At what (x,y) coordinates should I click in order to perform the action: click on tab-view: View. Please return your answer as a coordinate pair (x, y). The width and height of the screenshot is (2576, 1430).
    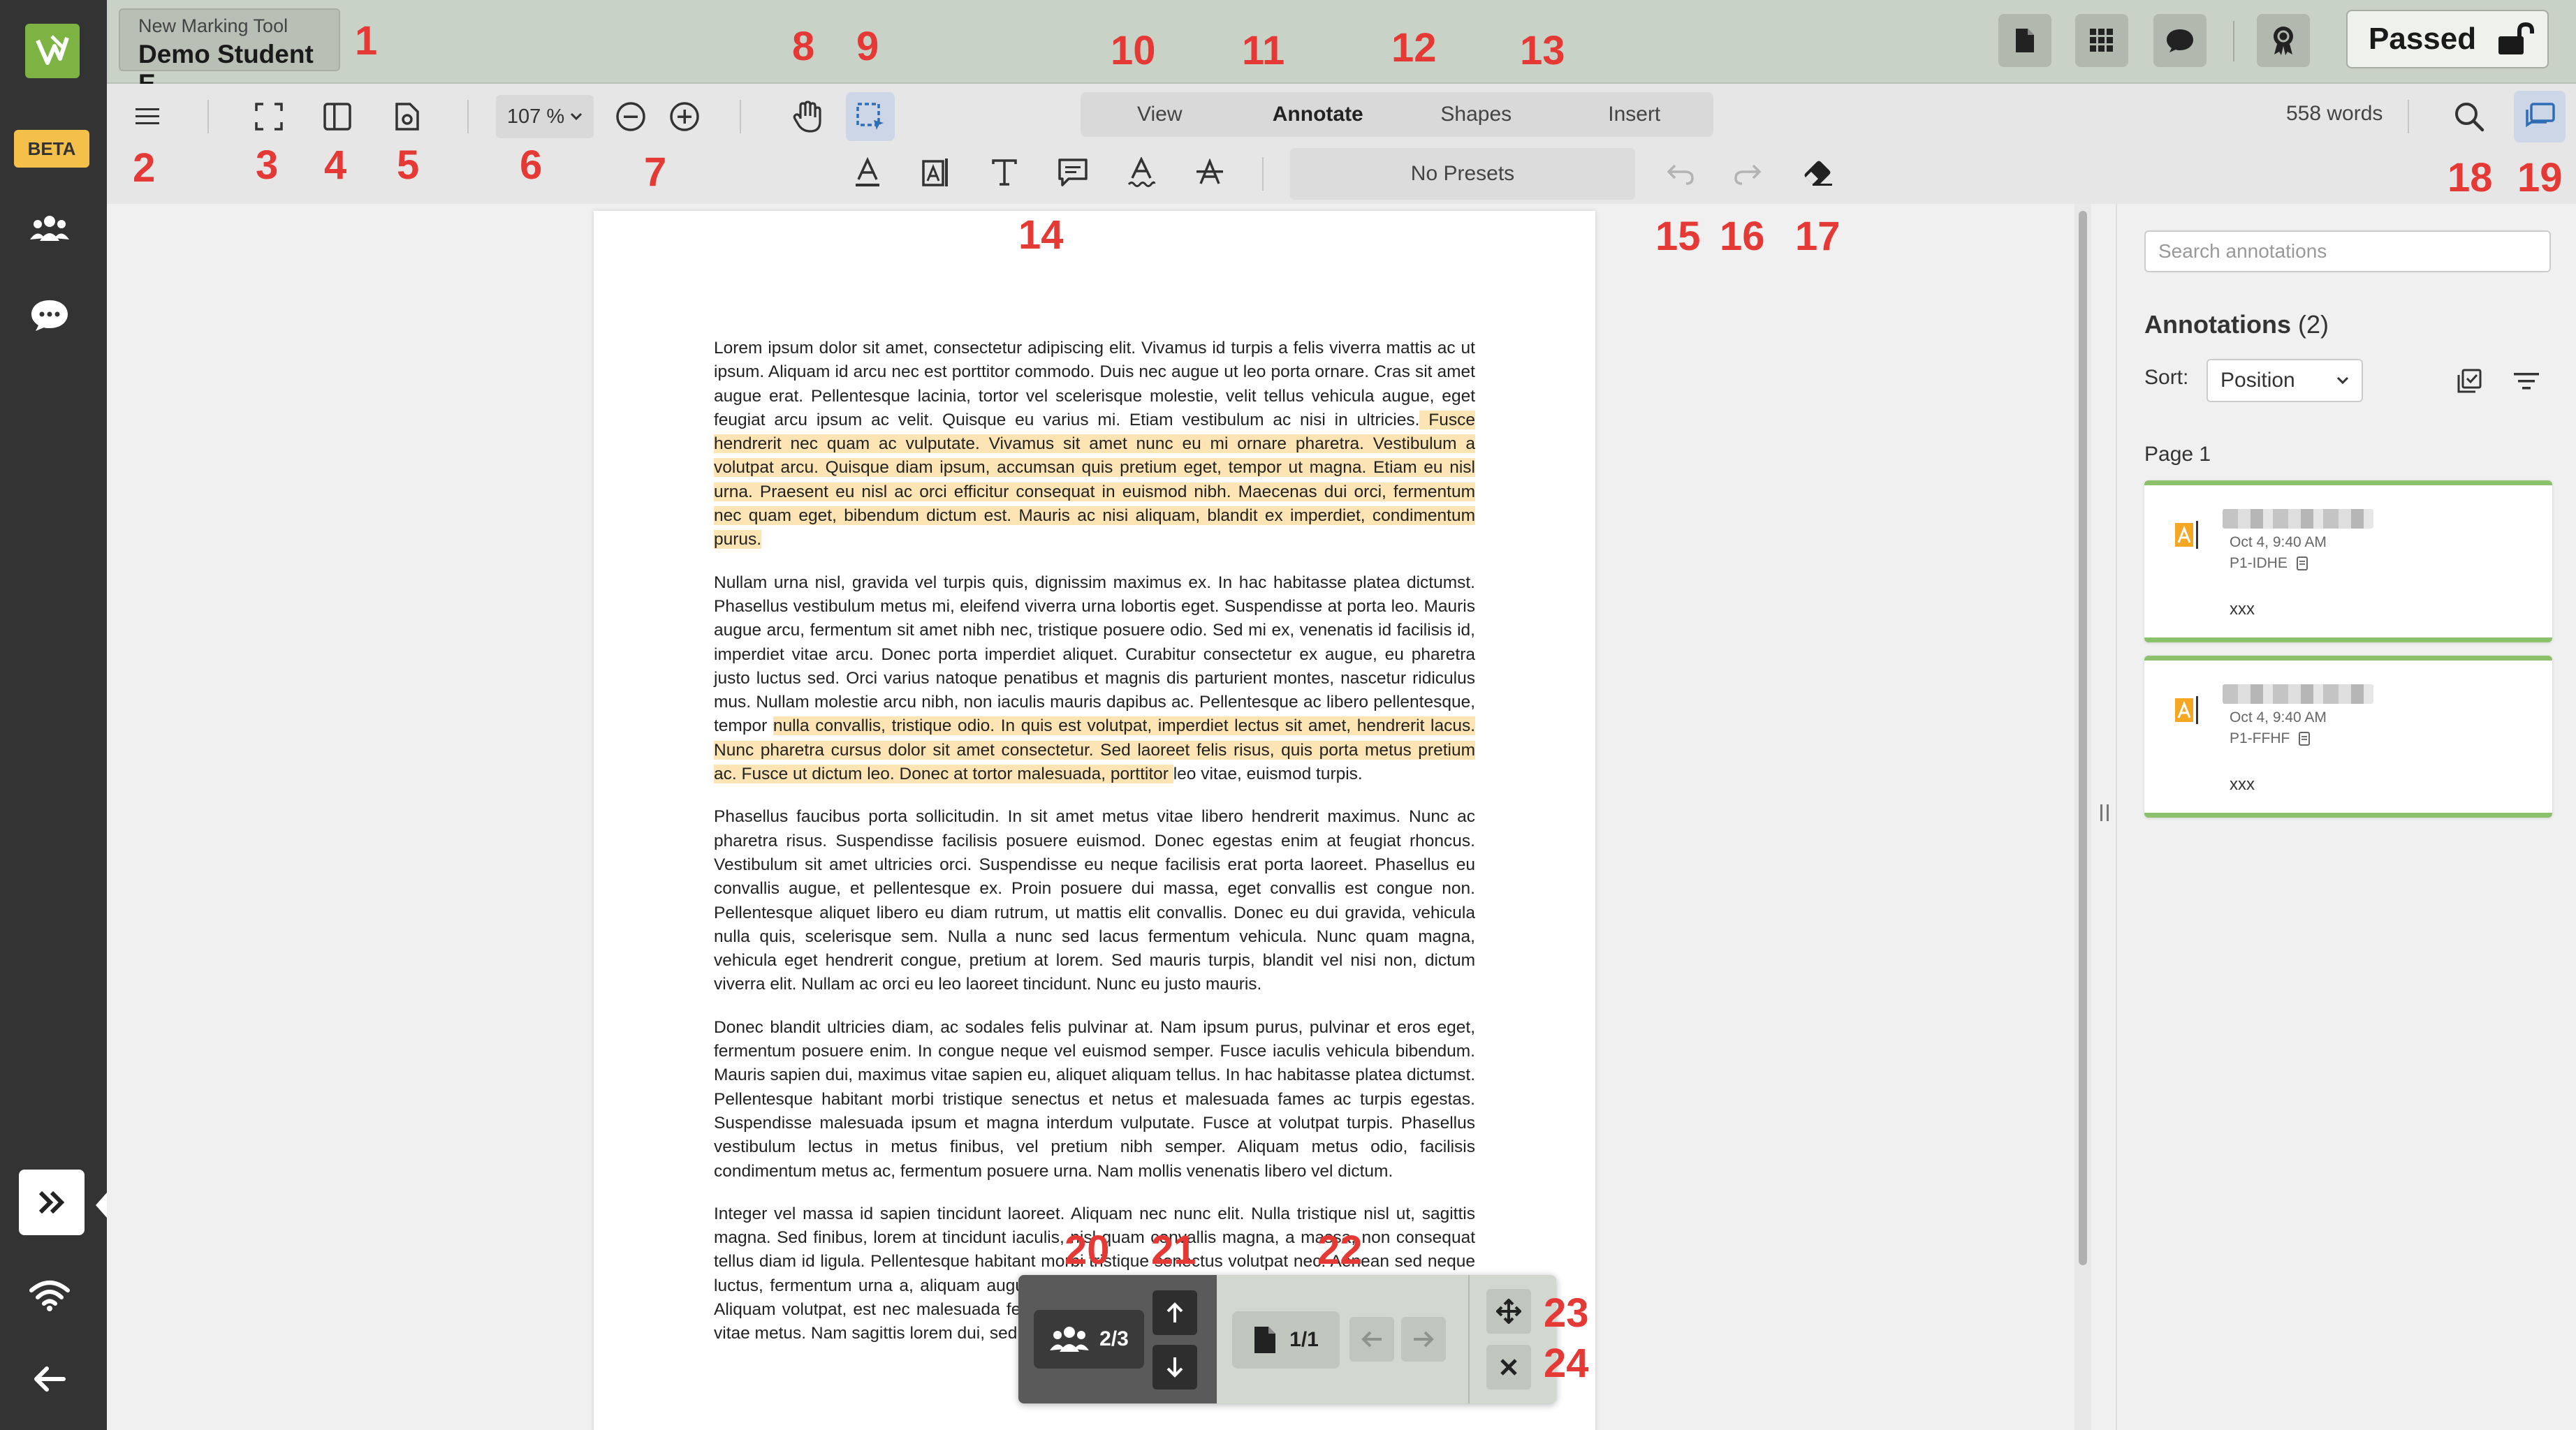
    Looking at the image, I should click on (1160, 114).